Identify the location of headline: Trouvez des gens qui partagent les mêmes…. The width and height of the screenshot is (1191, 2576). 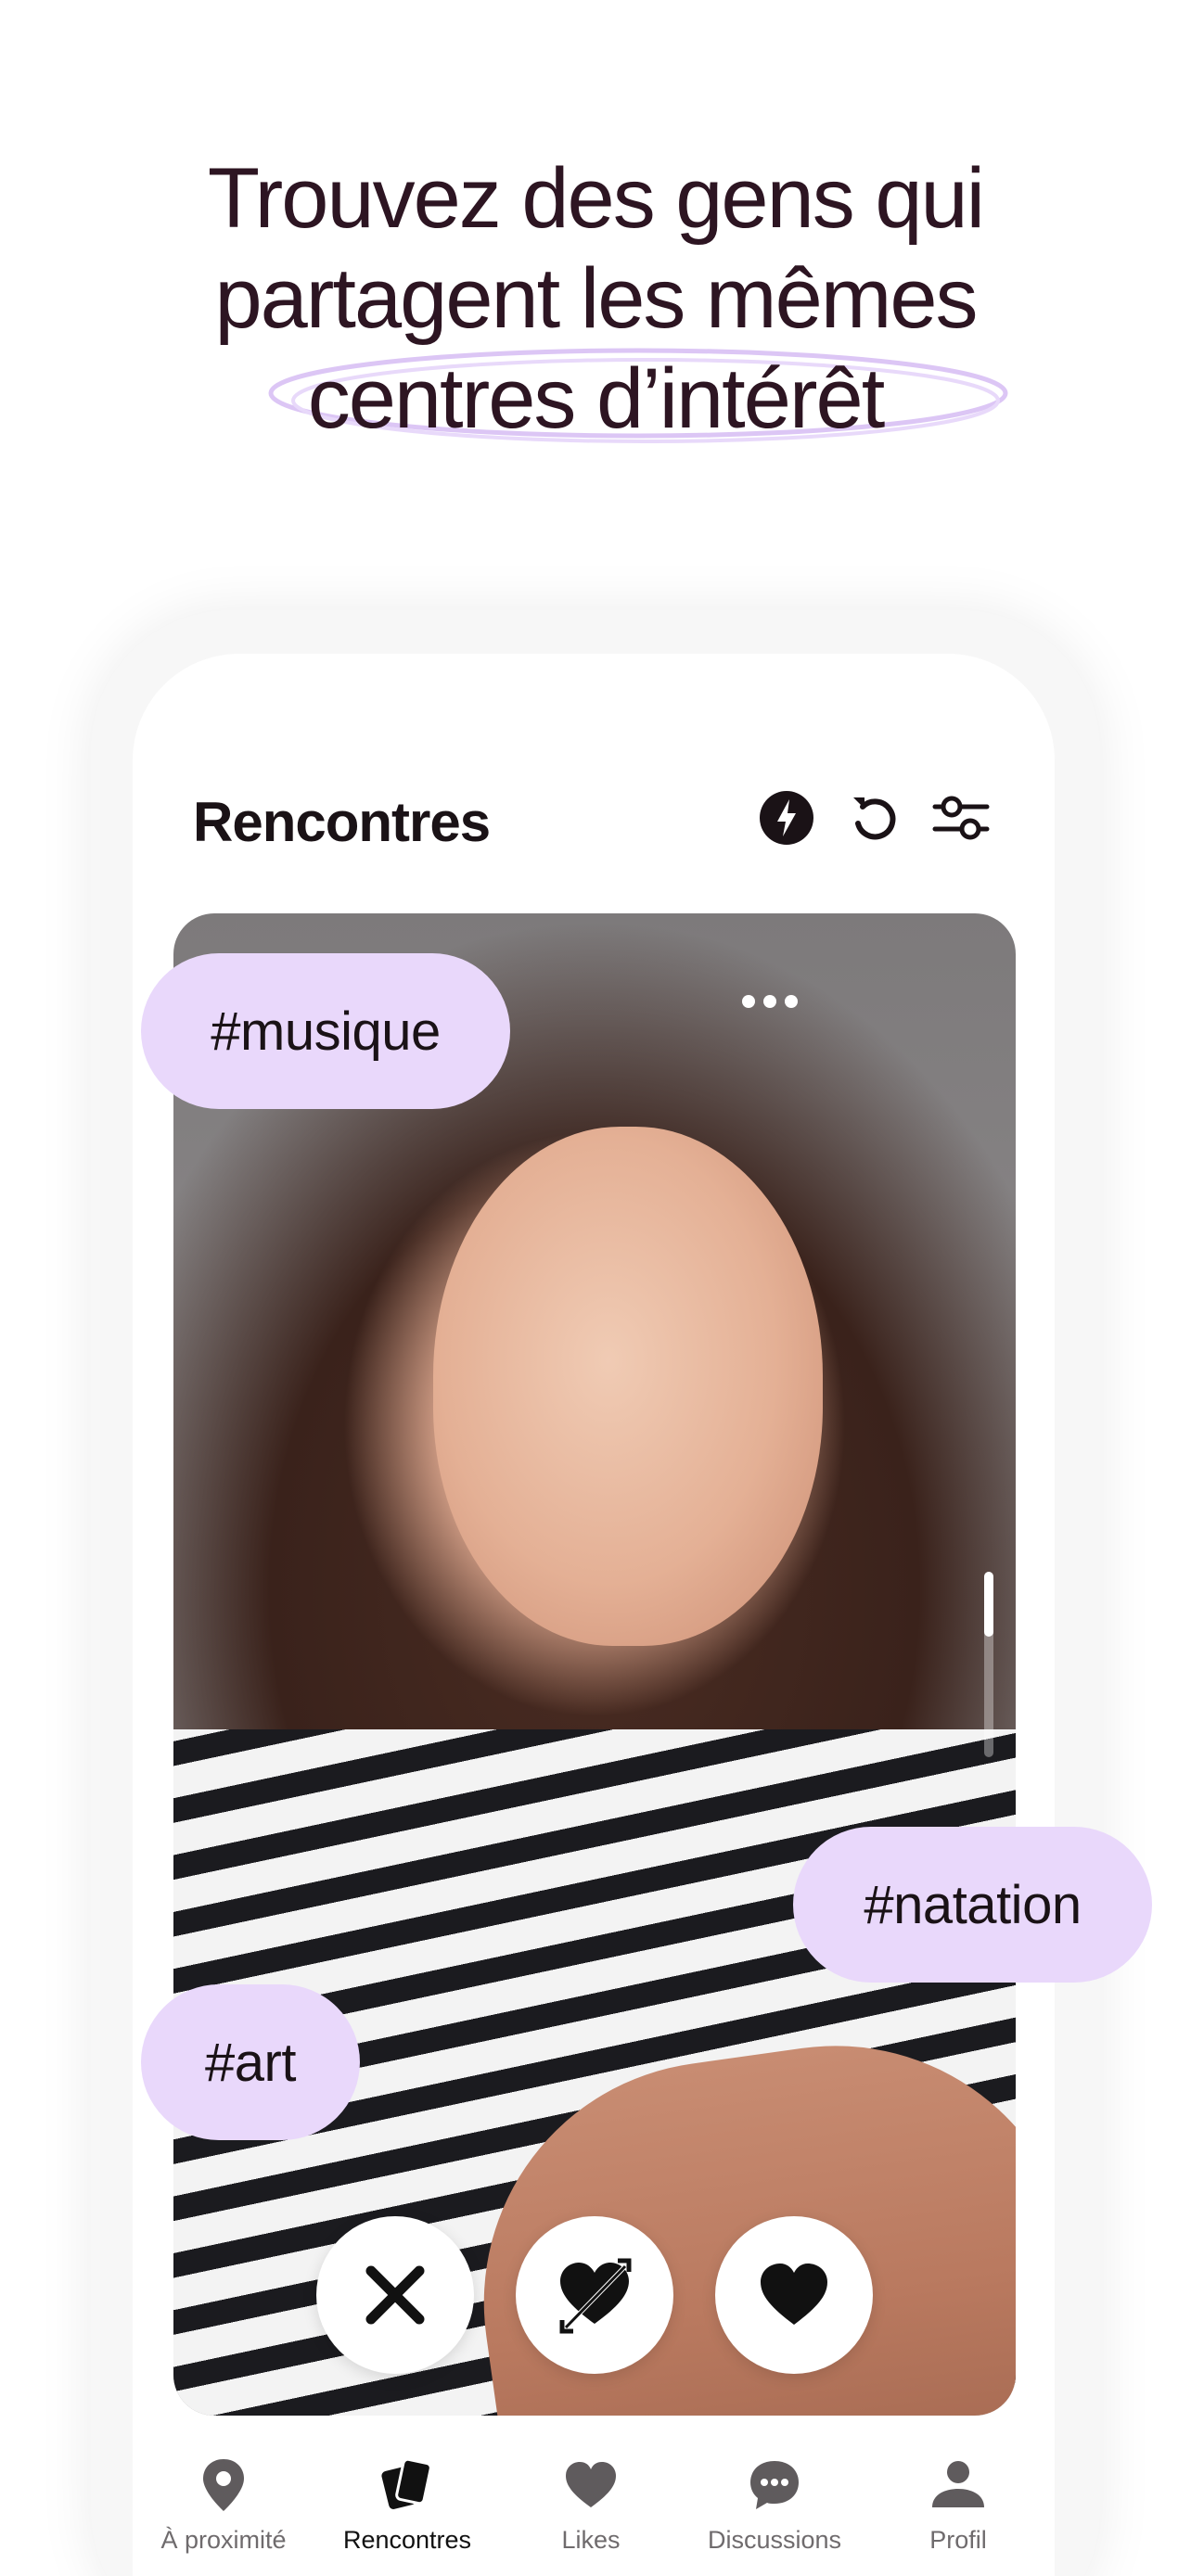
(595, 298).